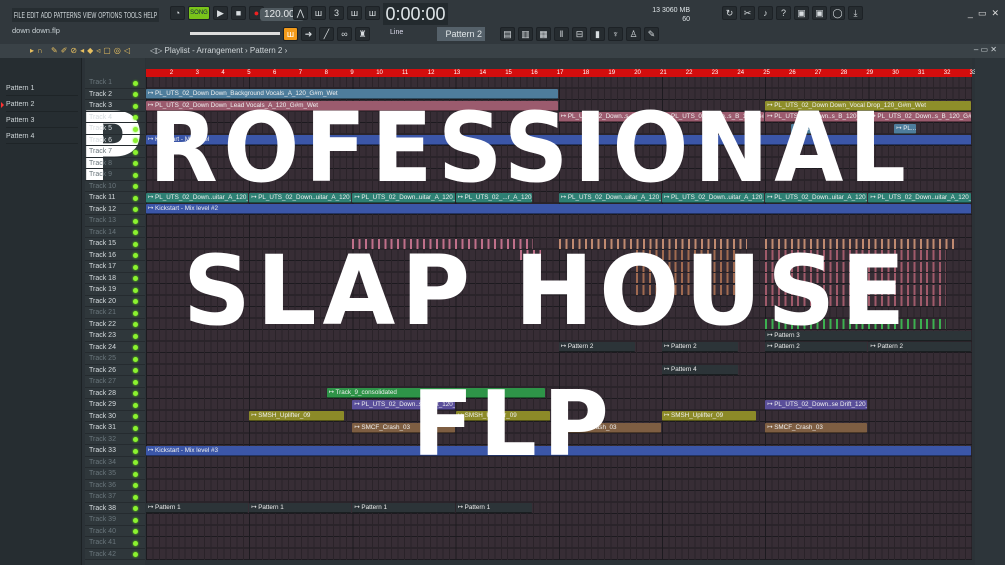 Image resolution: width=1005 pixels, height=565 pixels. I want to click on pencil-icon: ╱, so click(326, 34).